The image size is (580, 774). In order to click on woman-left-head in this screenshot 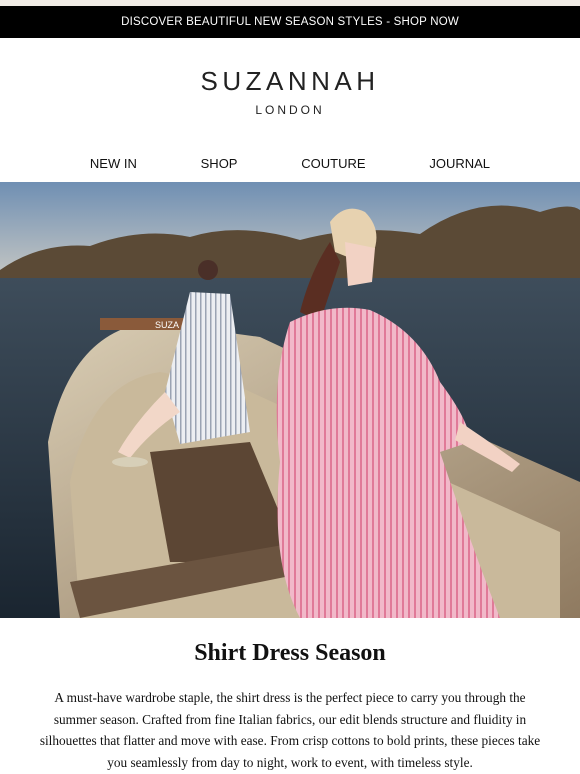, I will do `click(208, 270)`.